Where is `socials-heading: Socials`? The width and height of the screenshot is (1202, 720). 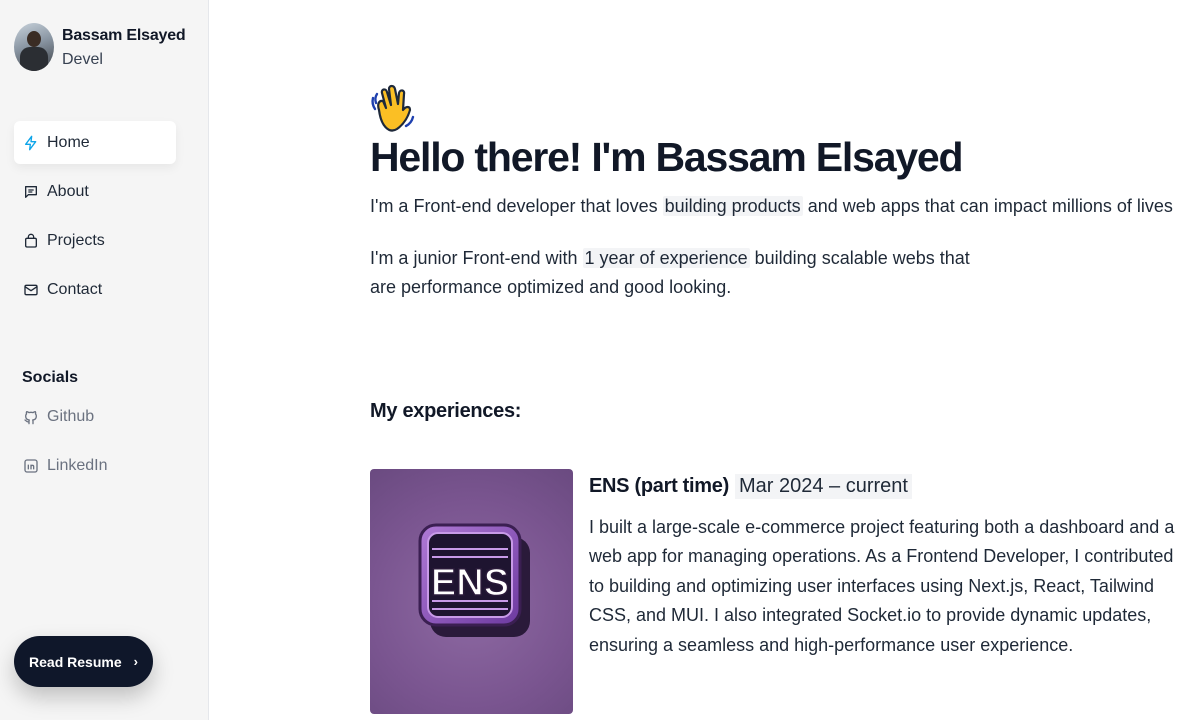 socials-heading: Socials is located at coordinates (50, 377).